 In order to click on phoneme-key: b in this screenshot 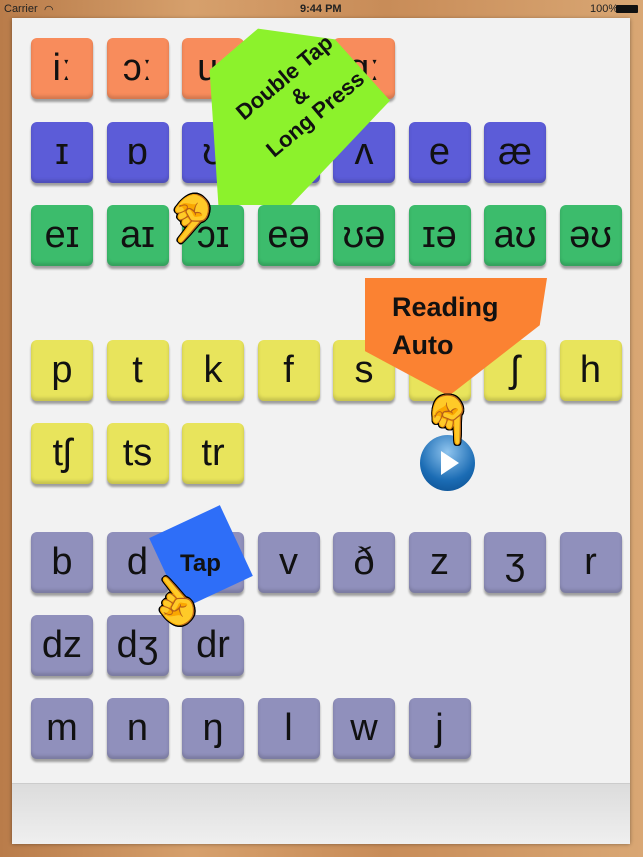, I will do `click(62, 562)`.